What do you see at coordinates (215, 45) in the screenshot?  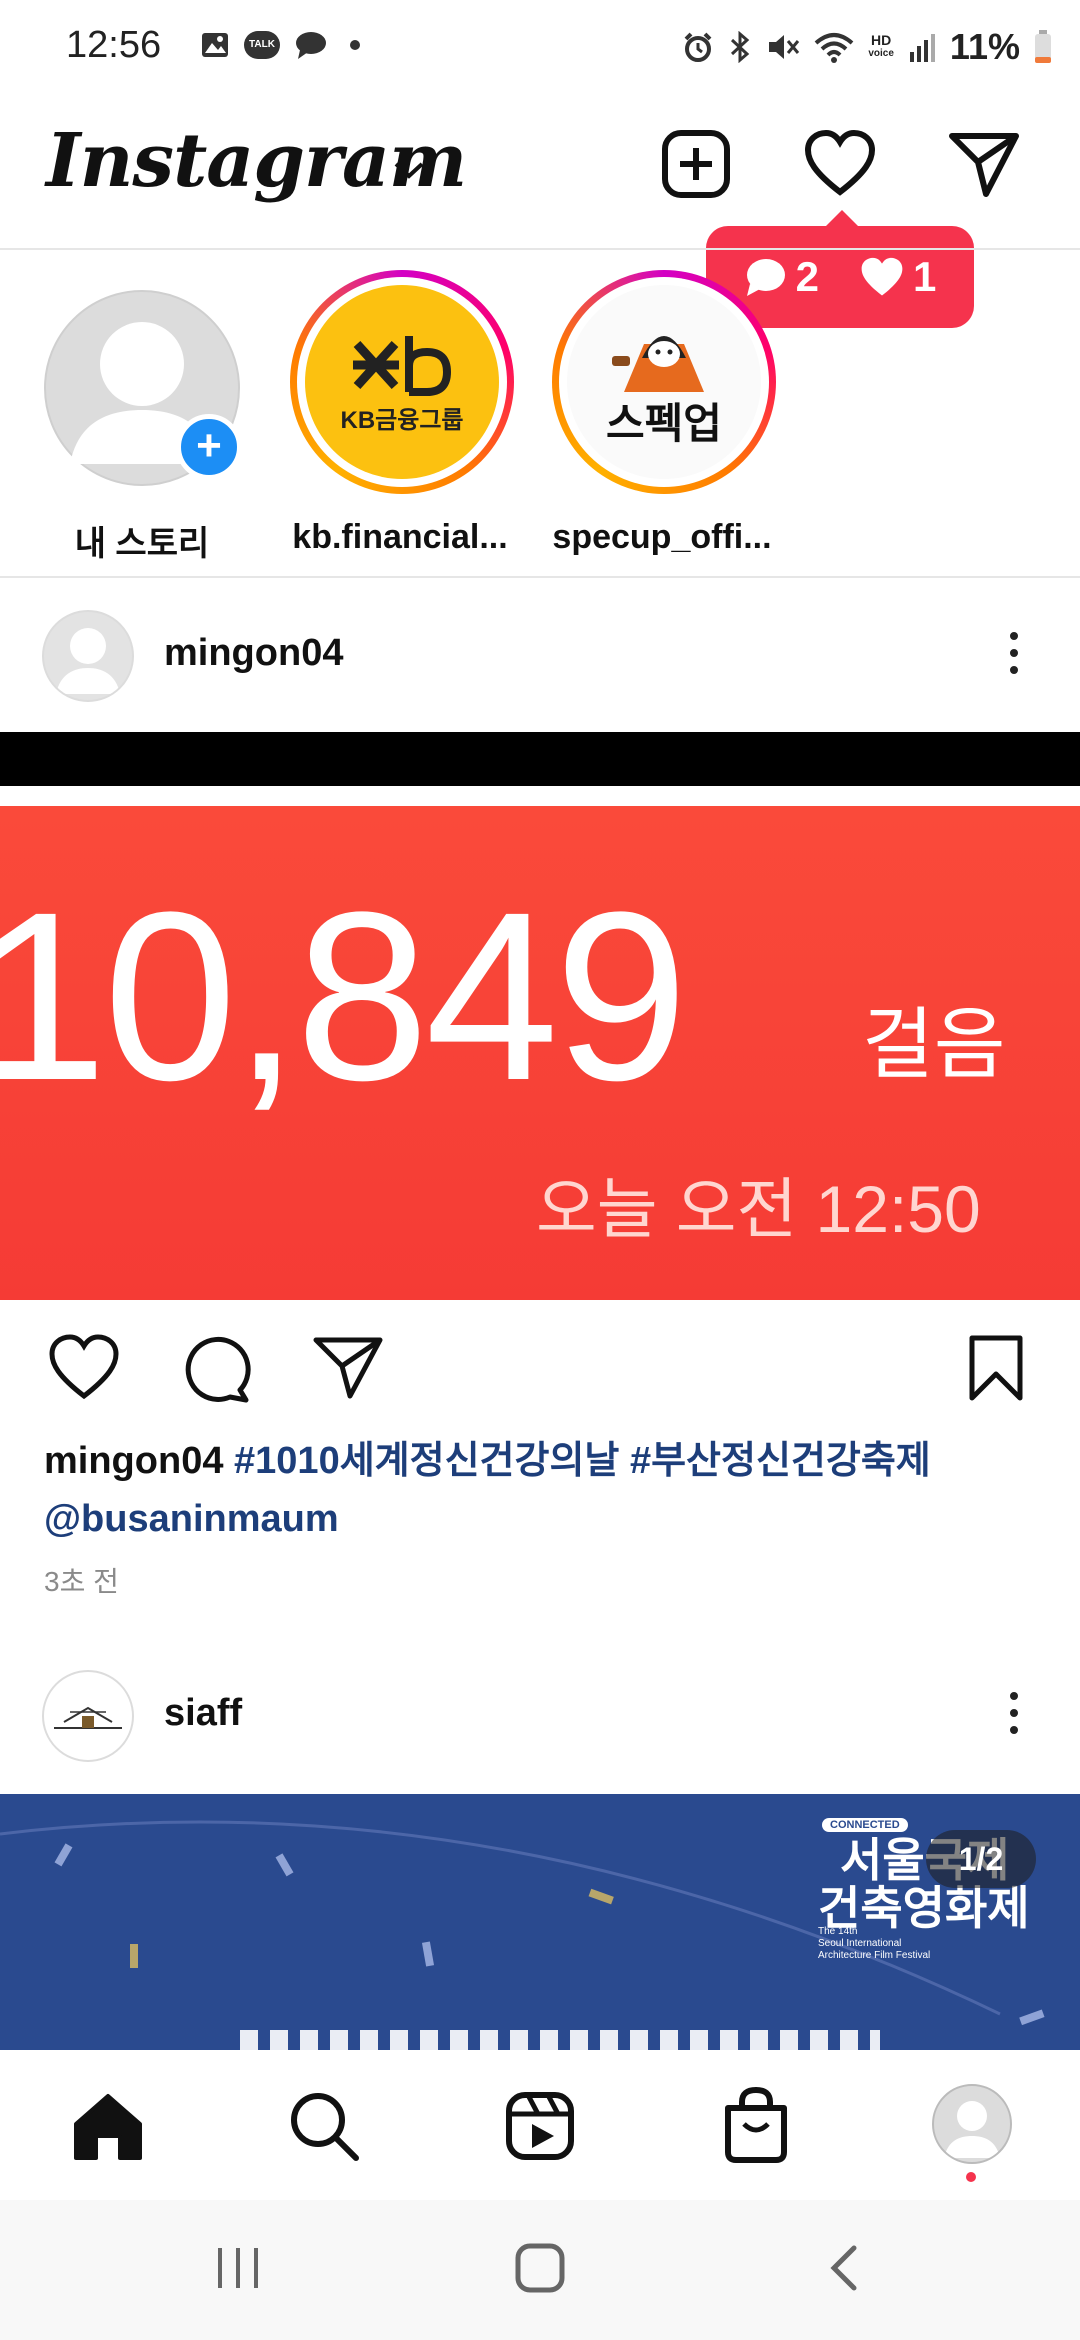 I see `gallery-icon` at bounding box center [215, 45].